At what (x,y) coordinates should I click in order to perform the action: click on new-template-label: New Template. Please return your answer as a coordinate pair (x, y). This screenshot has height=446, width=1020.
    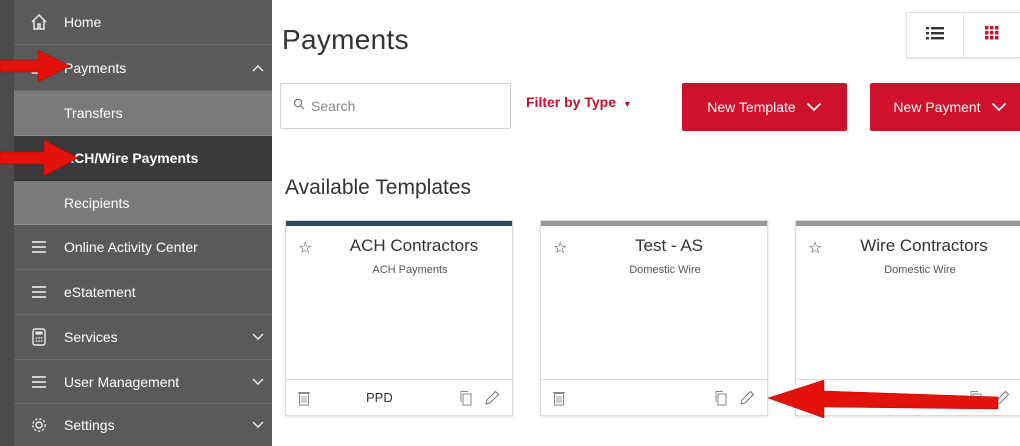
    Looking at the image, I should click on (751, 107).